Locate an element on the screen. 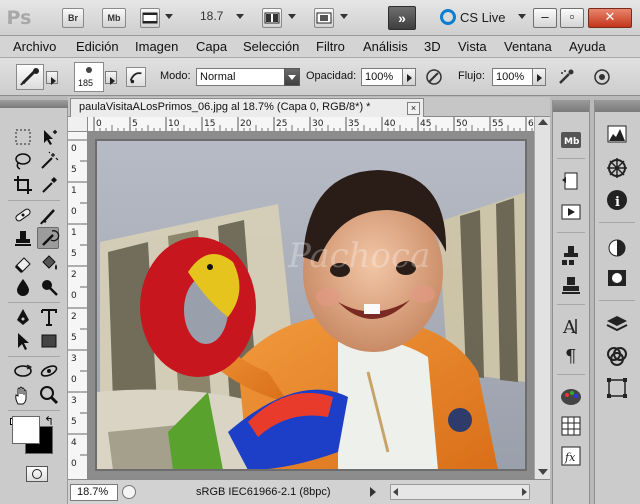 The image size is (640, 504). paragraph-icon: ¶ is located at coordinates (571, 354).